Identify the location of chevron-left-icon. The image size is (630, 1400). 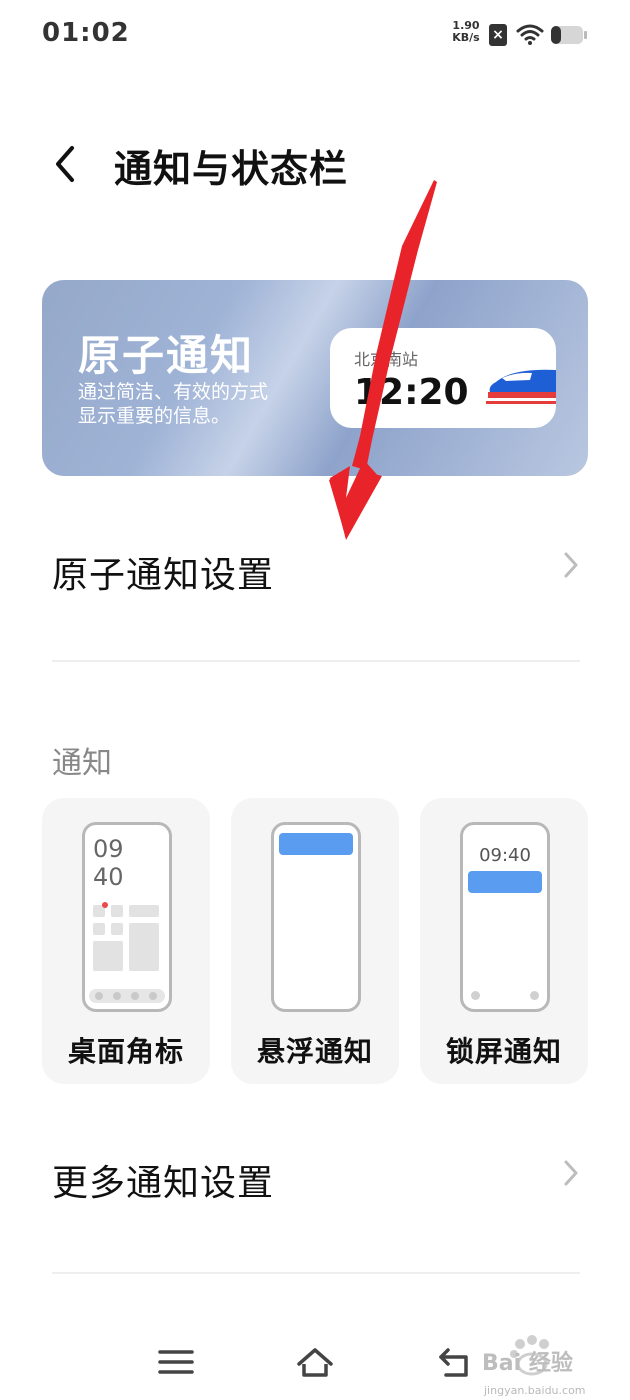
(65, 164).